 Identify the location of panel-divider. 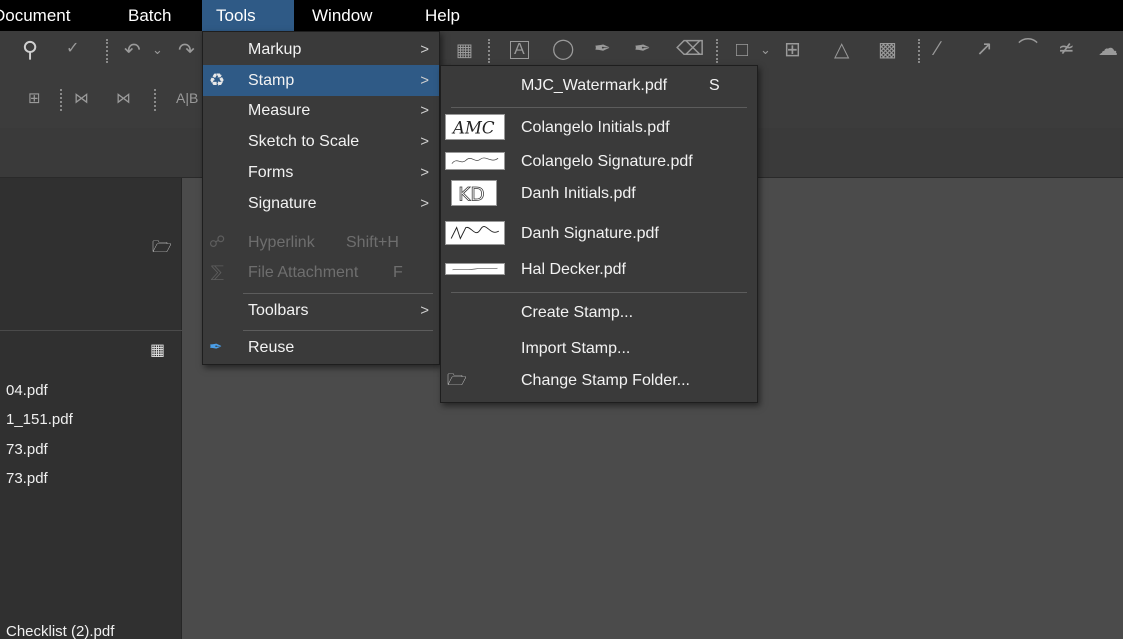
(91, 330).